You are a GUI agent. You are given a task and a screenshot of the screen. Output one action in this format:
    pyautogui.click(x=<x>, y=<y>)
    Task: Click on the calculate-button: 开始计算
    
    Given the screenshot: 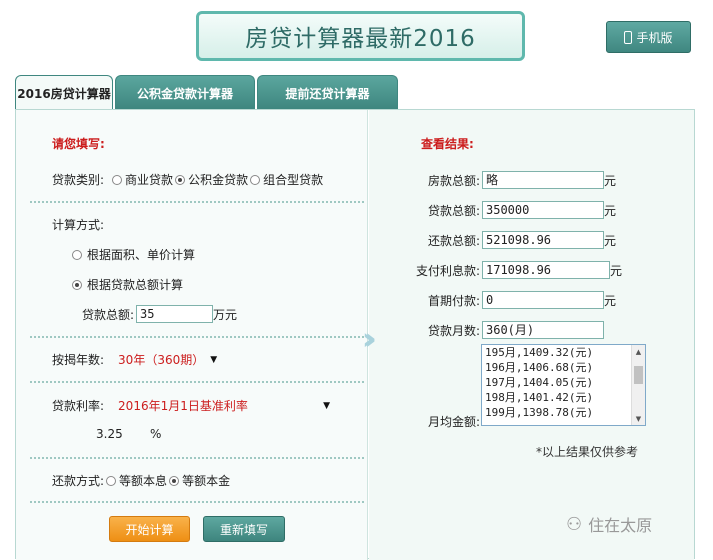 What is the action you would take?
    pyautogui.click(x=149, y=529)
    